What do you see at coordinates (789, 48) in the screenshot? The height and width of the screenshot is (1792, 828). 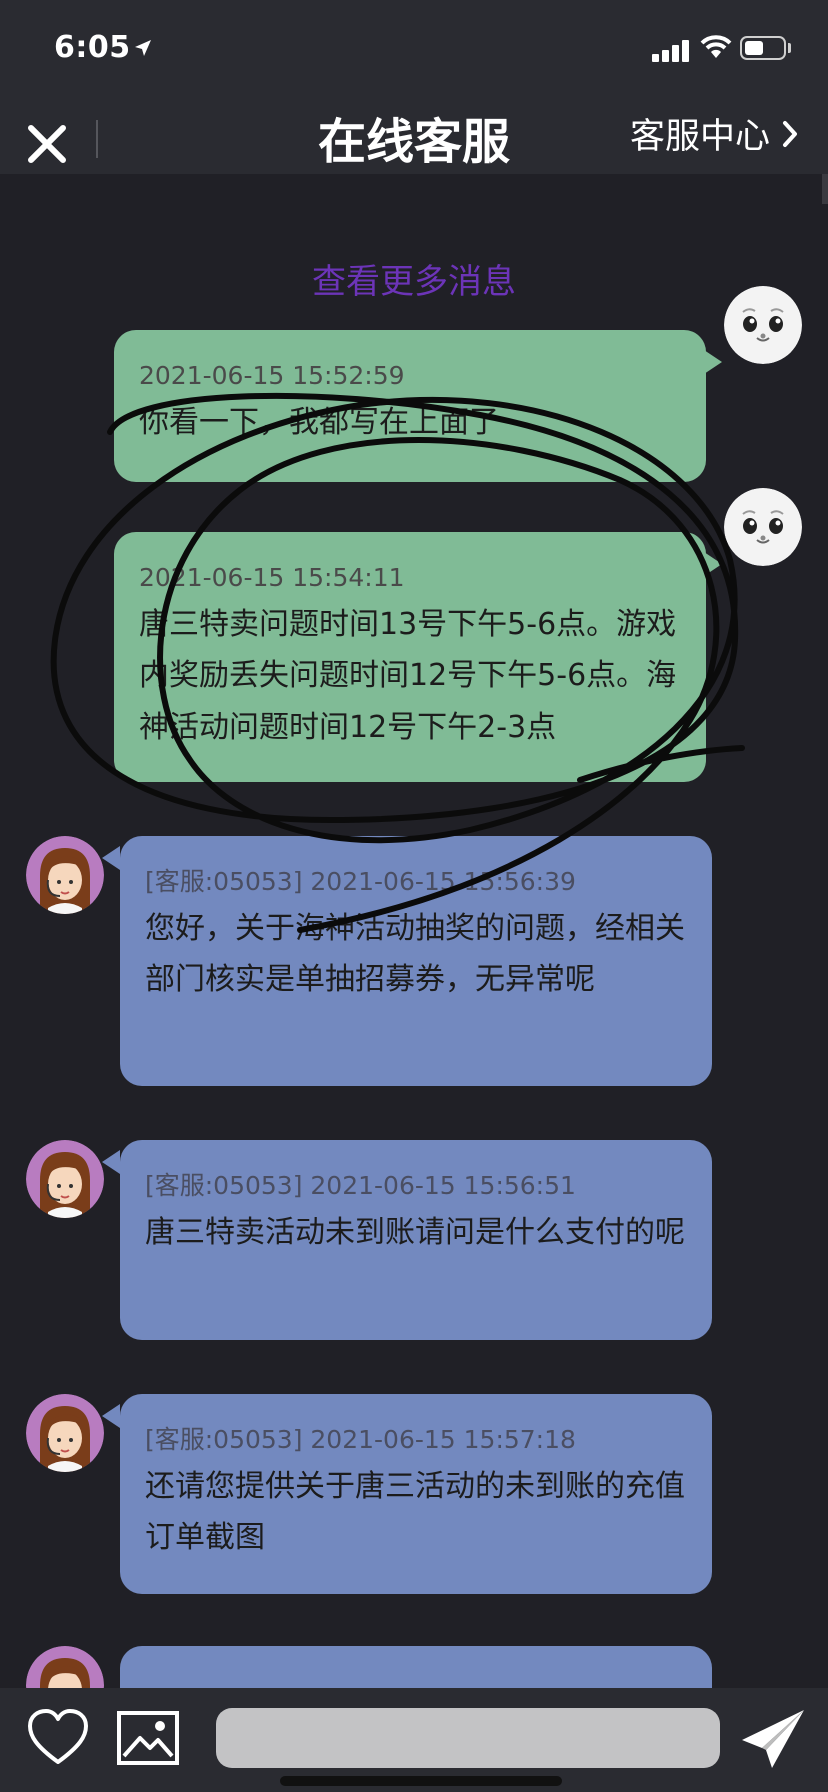 I see `battery-tip` at bounding box center [789, 48].